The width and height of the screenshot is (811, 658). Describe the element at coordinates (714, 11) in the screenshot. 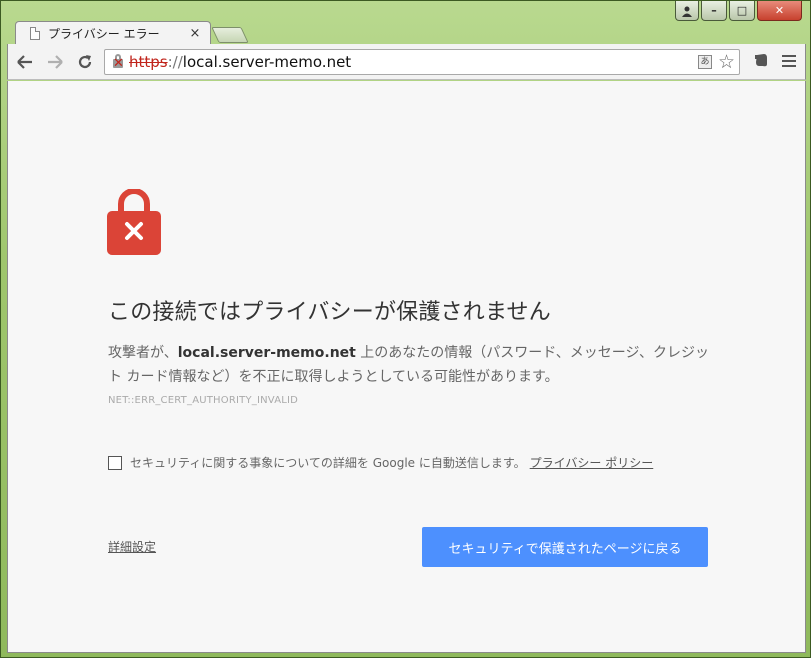

I see `minimize-button: –` at that location.